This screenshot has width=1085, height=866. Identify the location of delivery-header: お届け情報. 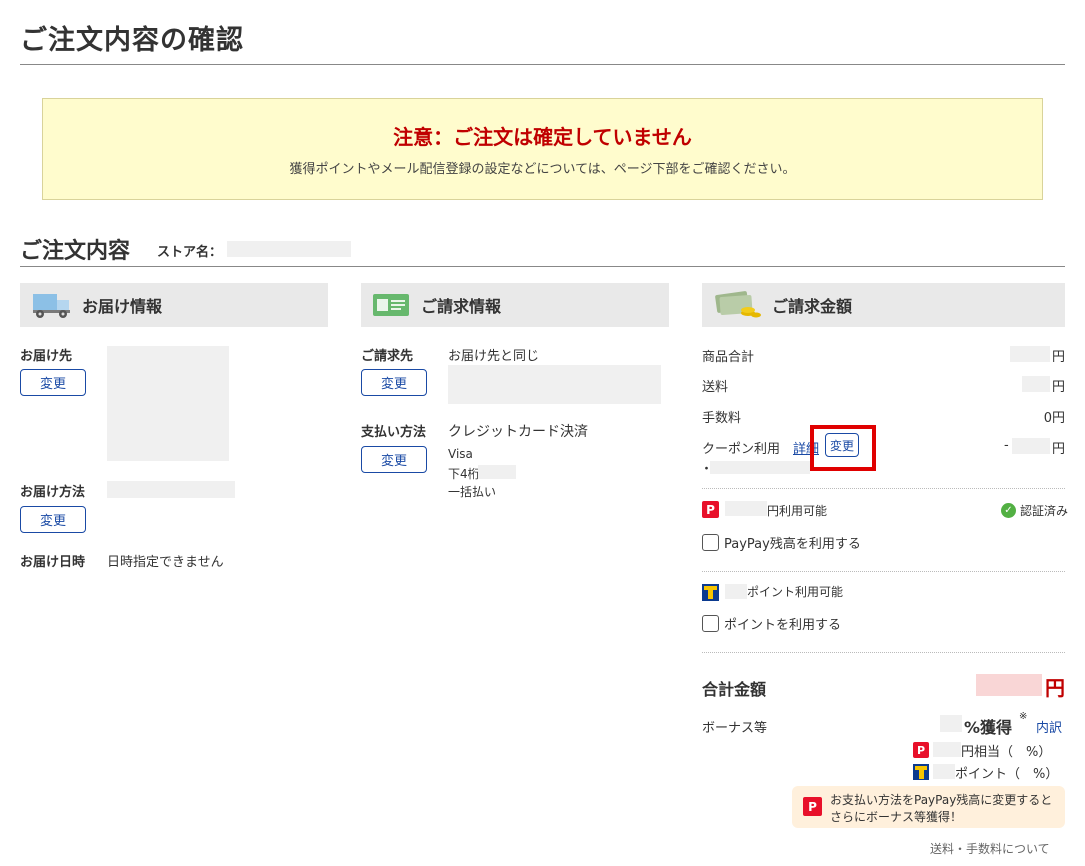
(174, 305).